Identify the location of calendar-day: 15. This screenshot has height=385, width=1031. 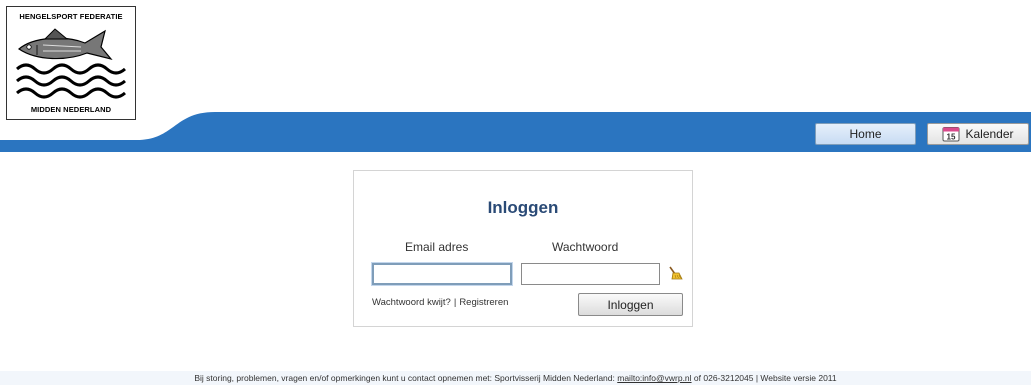
(951, 137).